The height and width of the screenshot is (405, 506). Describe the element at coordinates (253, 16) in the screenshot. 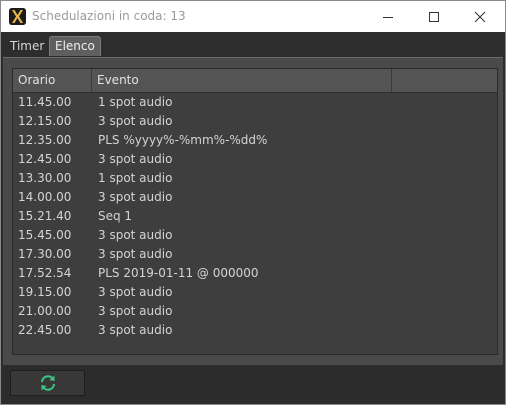

I see `title-bar: Schedulazioni in coda: 13` at that location.